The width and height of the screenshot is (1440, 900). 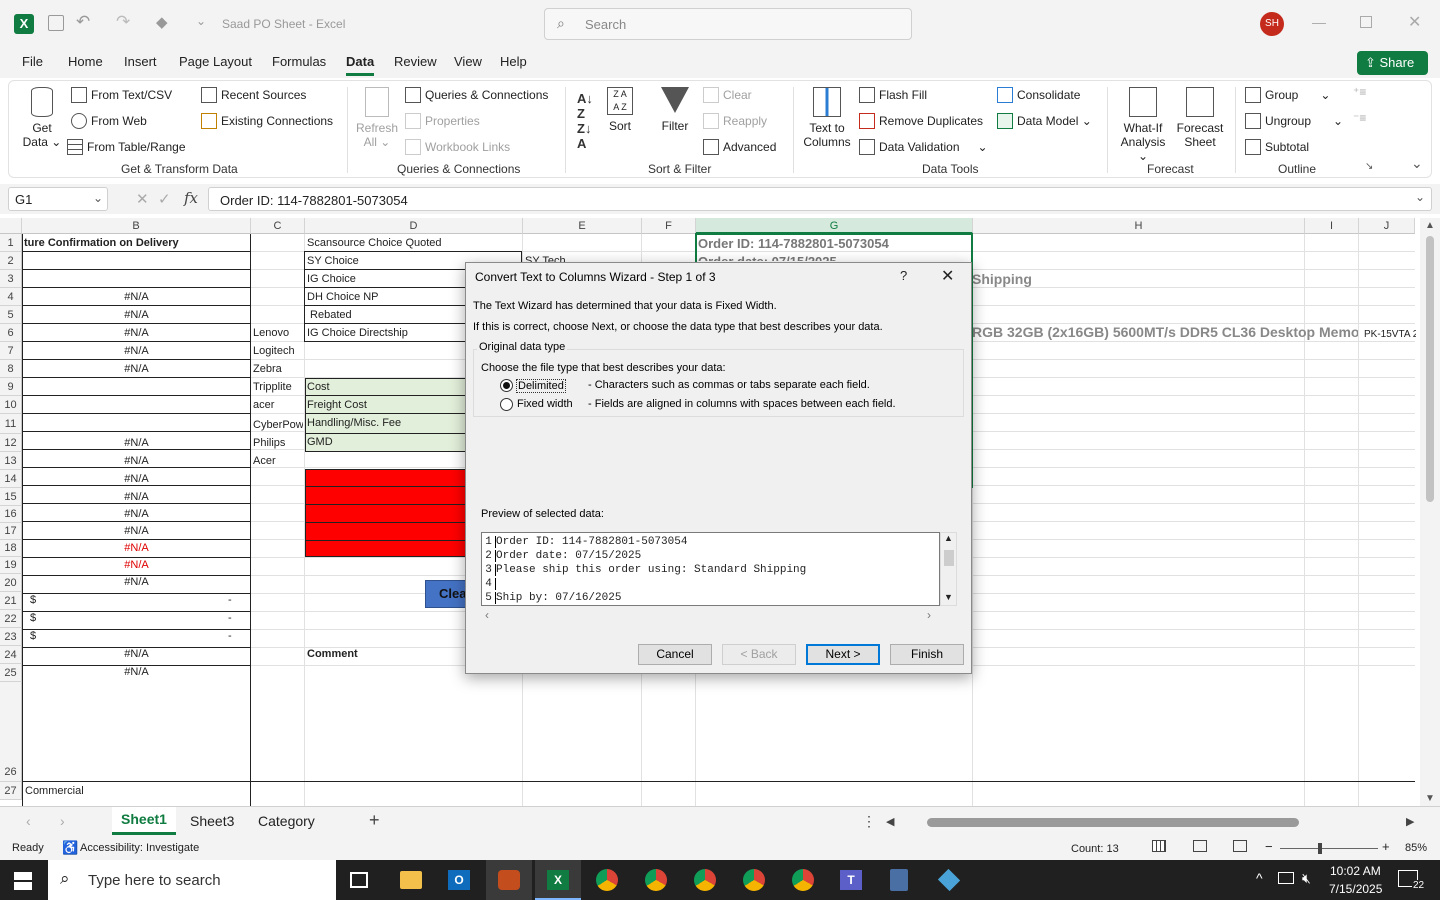 I want to click on volume-icon: 🔇︎, so click(x=1306, y=878).